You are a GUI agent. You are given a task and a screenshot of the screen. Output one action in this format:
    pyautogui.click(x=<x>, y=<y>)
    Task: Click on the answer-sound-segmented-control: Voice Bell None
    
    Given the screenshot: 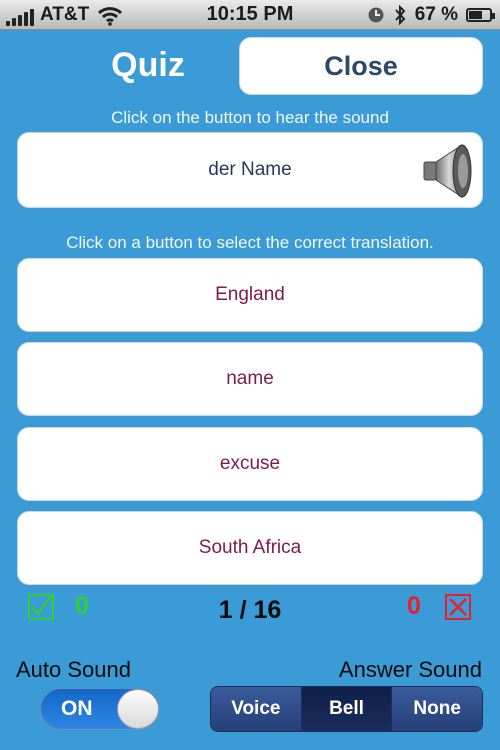 What is the action you would take?
    pyautogui.click(x=346, y=709)
    